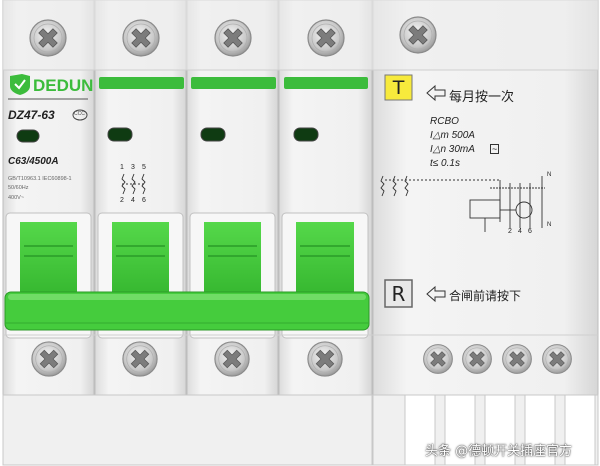 This screenshot has width=600, height=466. Describe the element at coordinates (398, 293) in the screenshot. I see `reset-button-key: R` at that location.